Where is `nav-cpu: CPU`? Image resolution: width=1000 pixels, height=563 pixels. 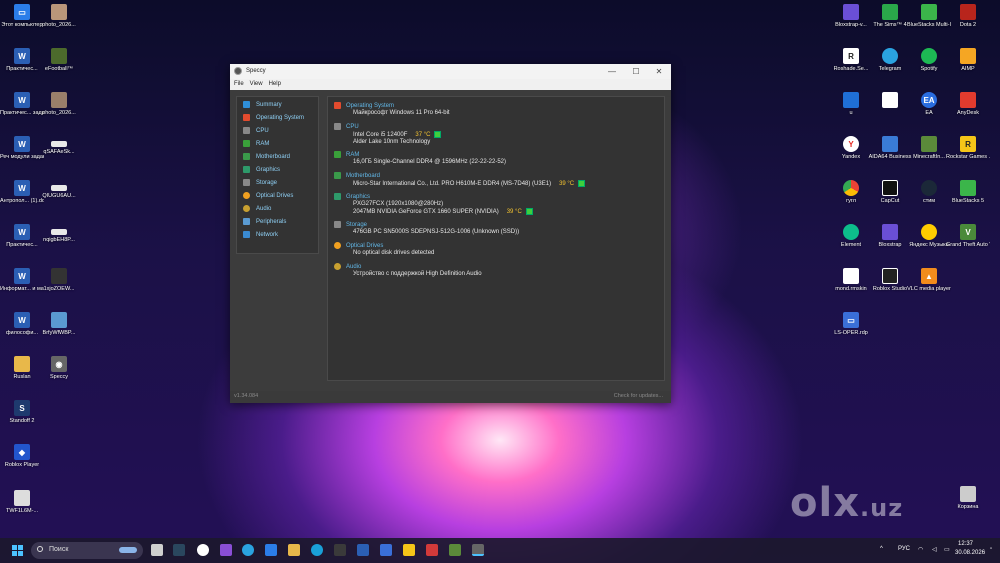
nav-cpu: CPU is located at coordinates (256, 131).